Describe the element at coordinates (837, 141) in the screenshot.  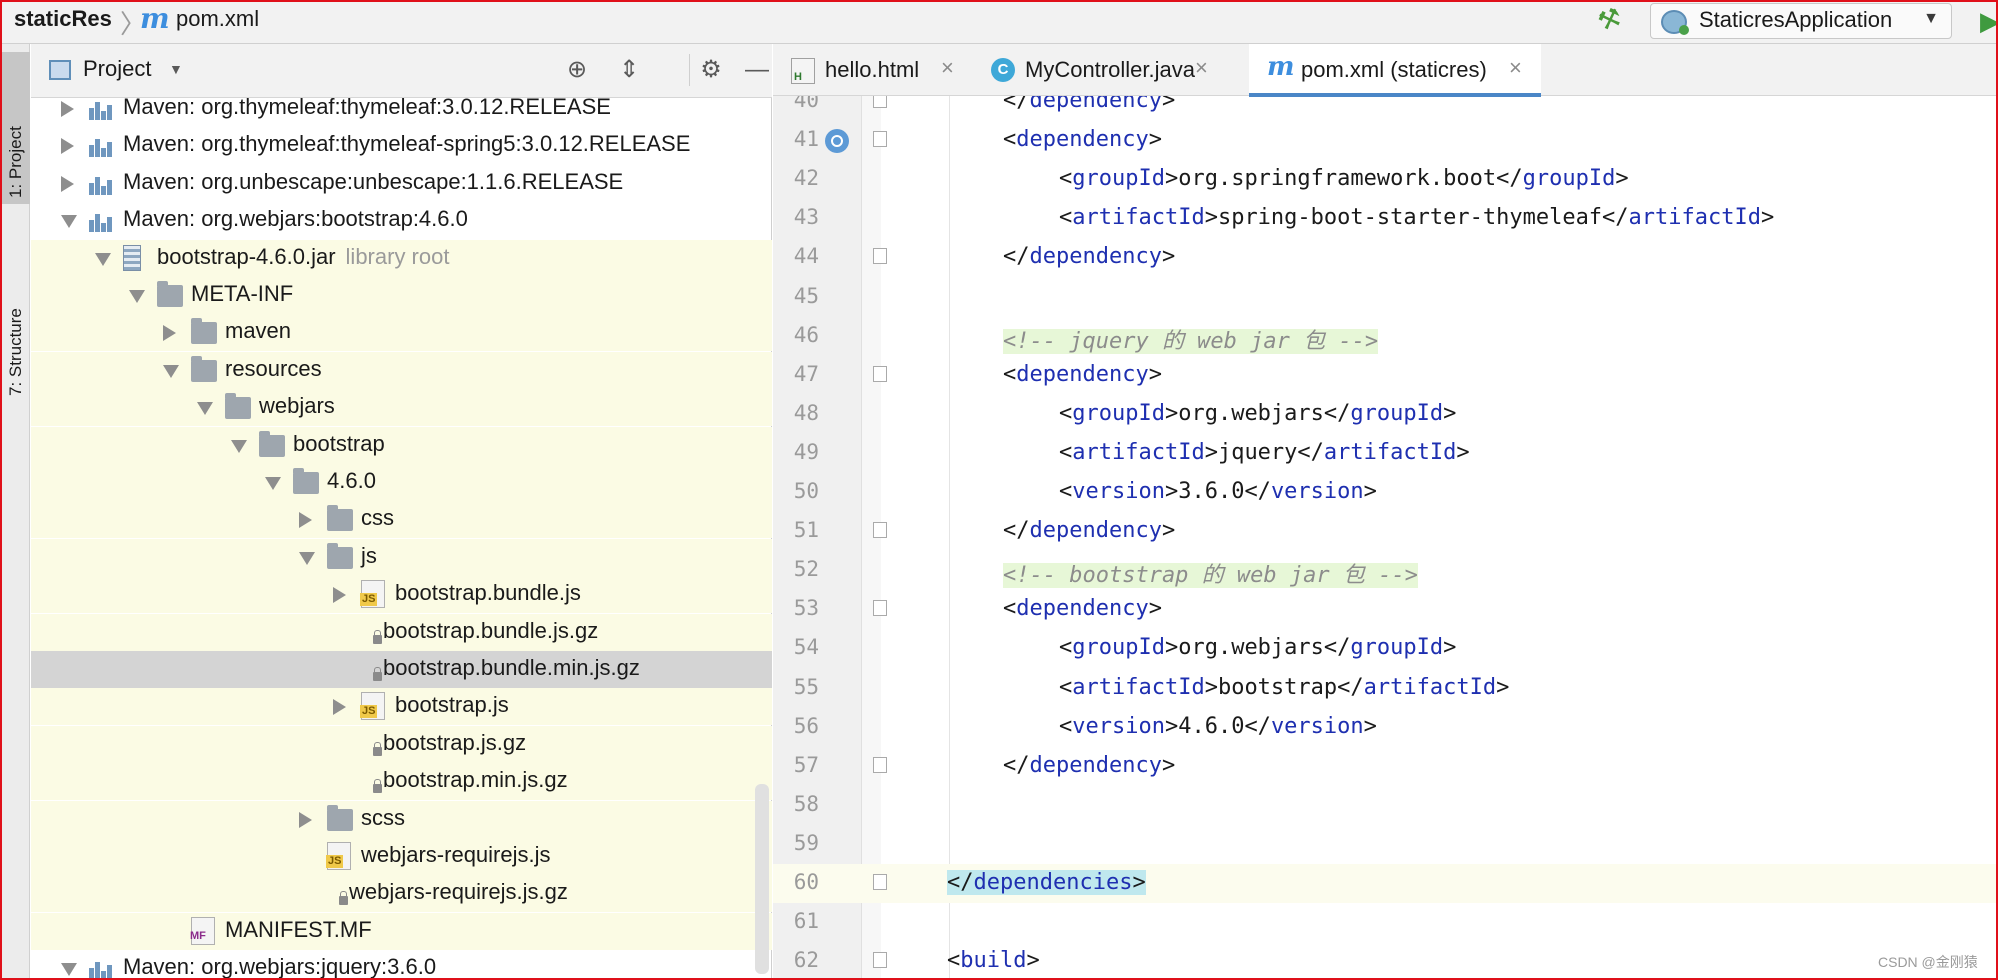
I see `override-gutter-icon` at that location.